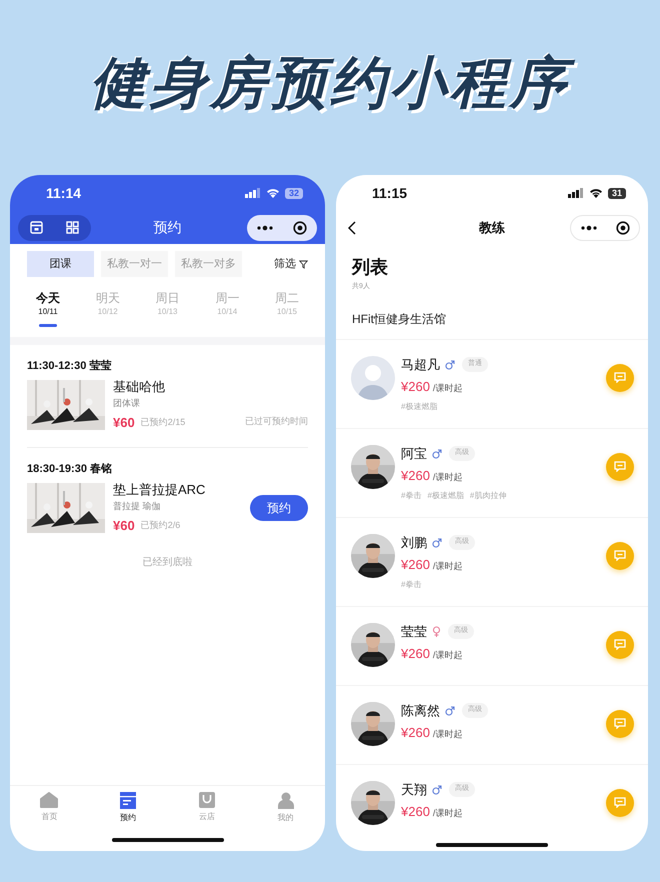 This screenshot has height=882, width=660. I want to click on category-tab: 团课, so click(60, 264).